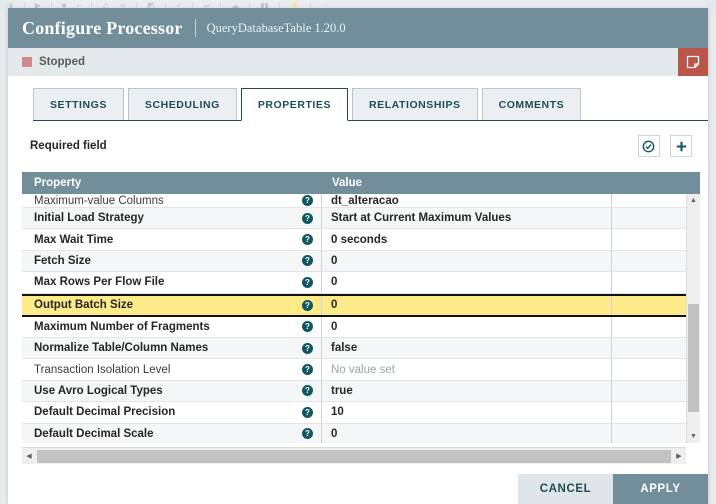  I want to click on table-row: Maximum Number of Fragments? 0, so click(361, 327).